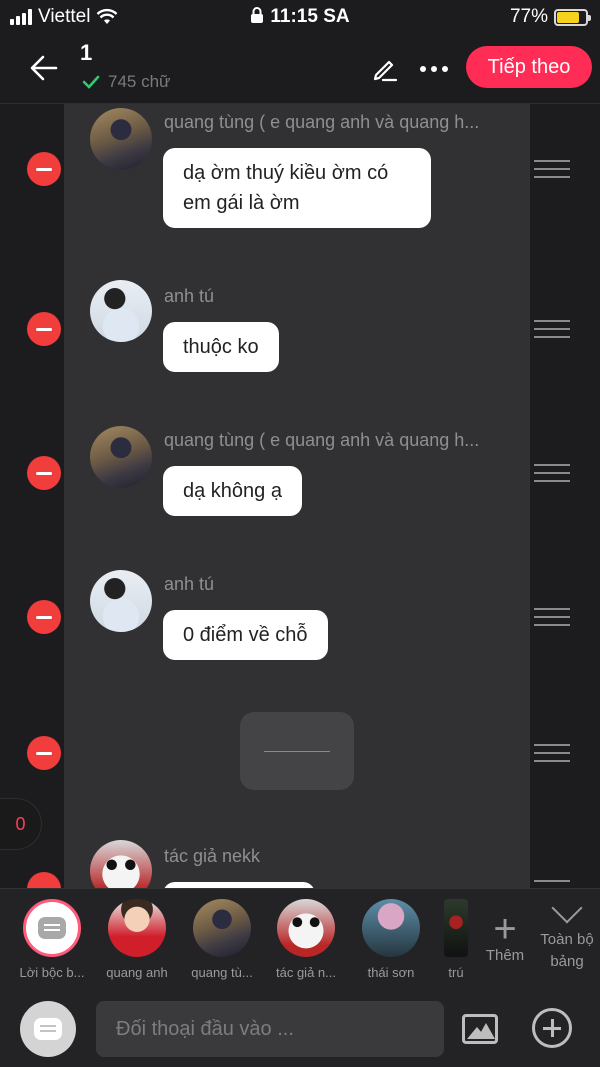 Image resolution: width=600 pixels, height=1067 pixels. I want to click on status-bar: Viettel 11:15 SA 77%, so click(300, 17).